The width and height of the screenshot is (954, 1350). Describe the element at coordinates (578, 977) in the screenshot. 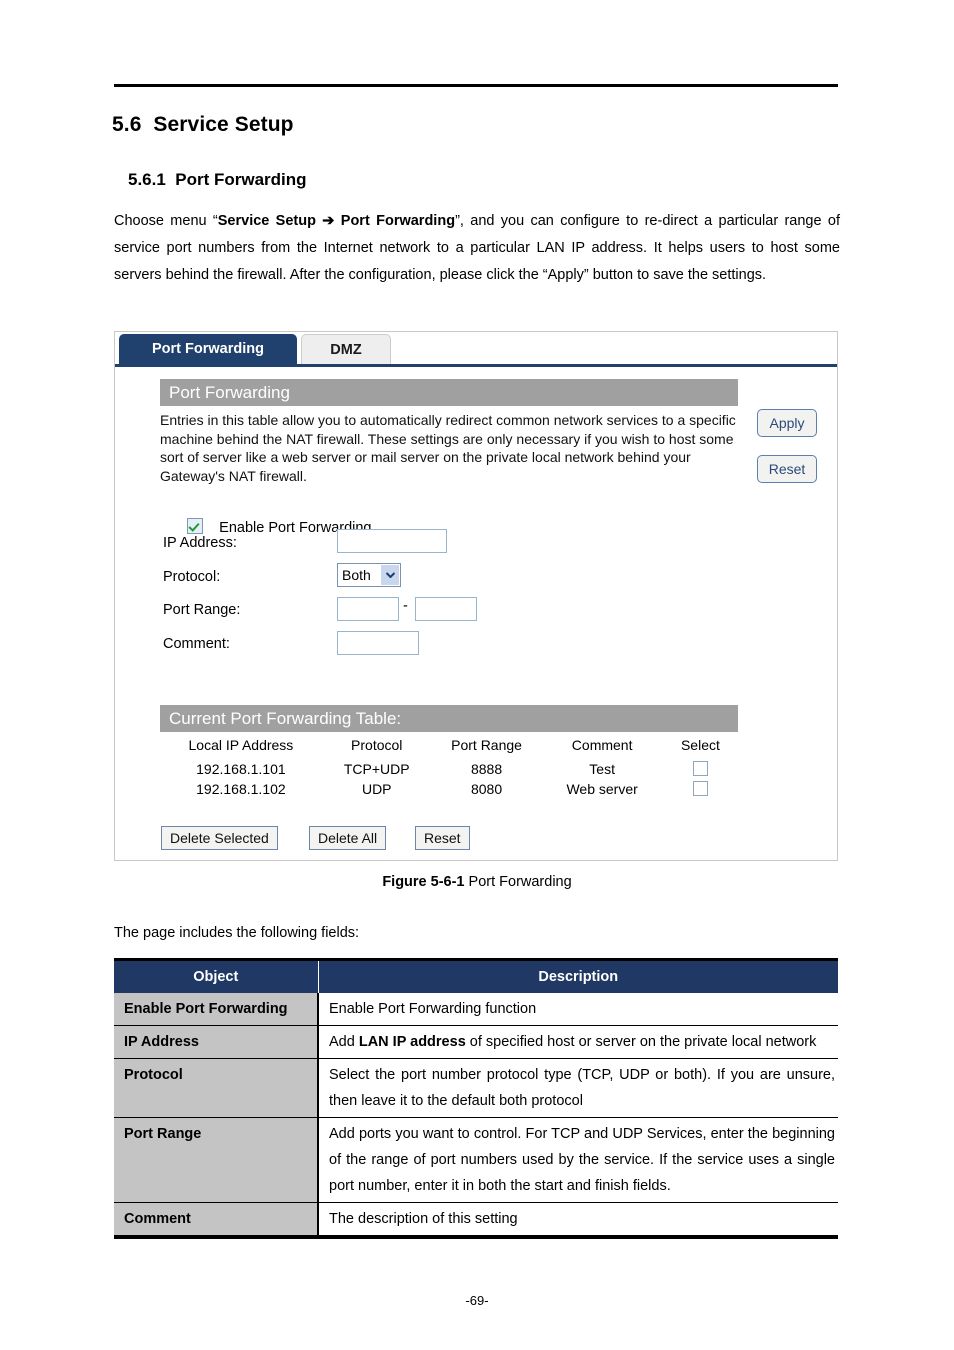

I see `fields-col-description: Description` at that location.